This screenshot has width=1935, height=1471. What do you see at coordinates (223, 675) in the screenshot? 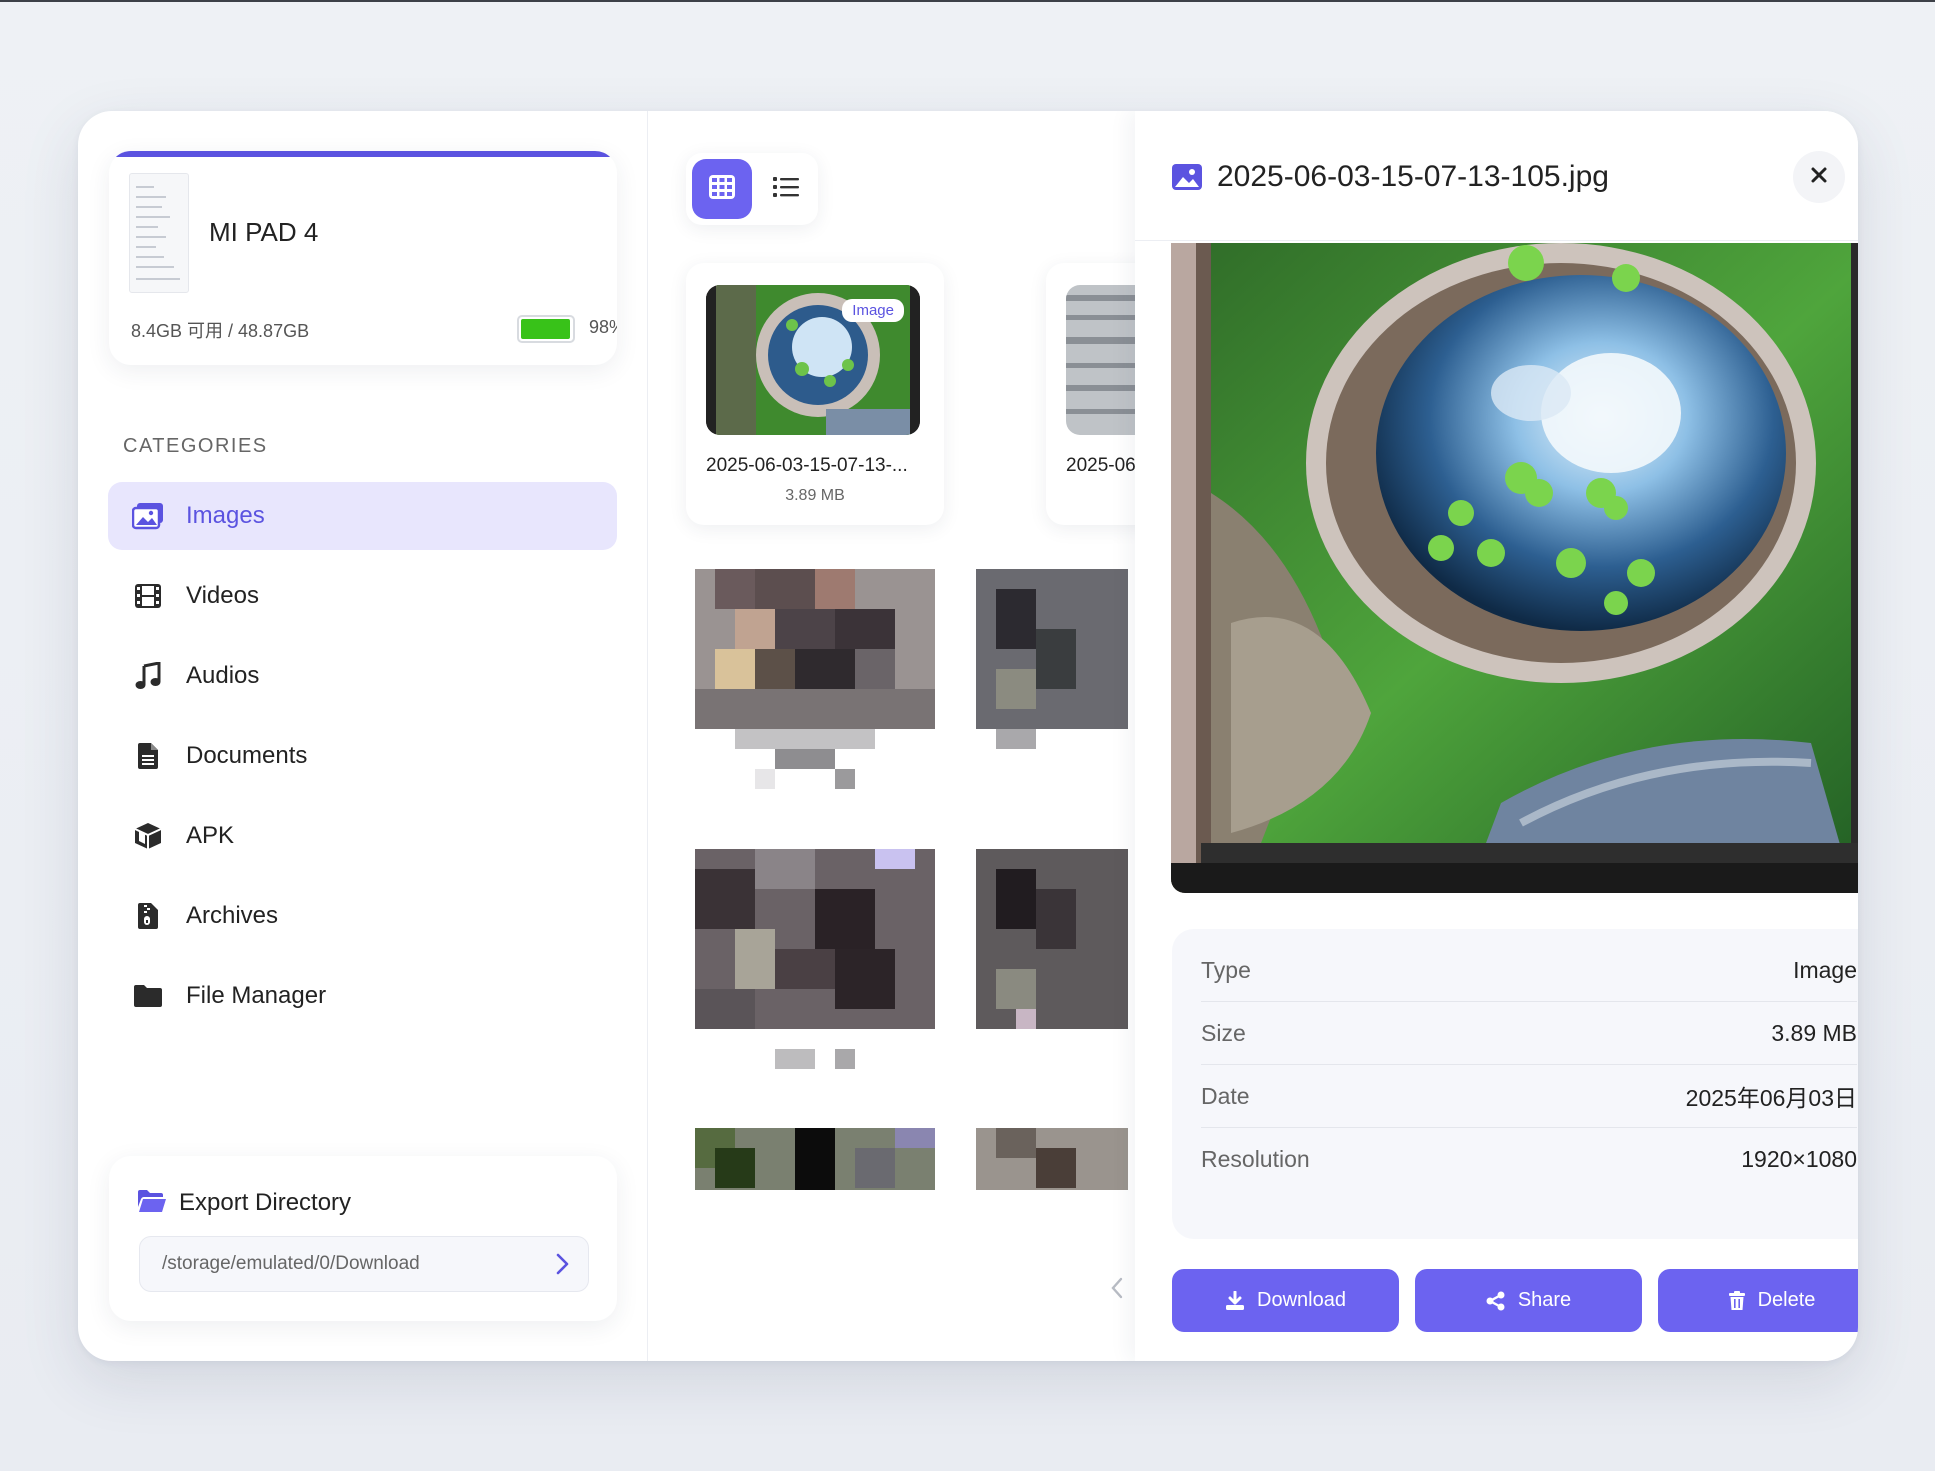
I see `sidebar-item-label: Audios` at bounding box center [223, 675].